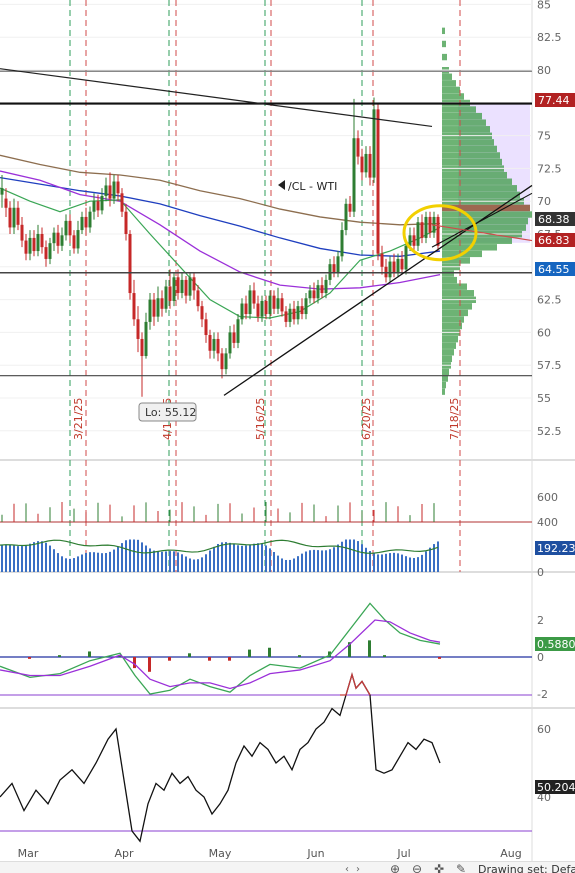 The width and height of the screenshot is (575, 873). Describe the element at coordinates (439, 867) in the screenshot. I see `crosshair-icon: ✜` at that location.